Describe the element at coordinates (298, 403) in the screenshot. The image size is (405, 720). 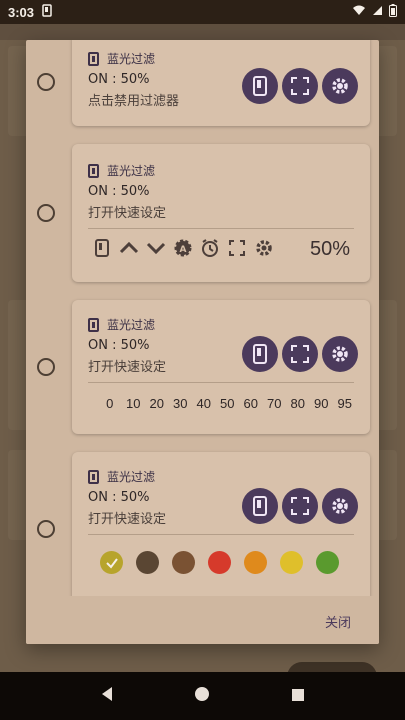
I see `level-option: 80` at that location.